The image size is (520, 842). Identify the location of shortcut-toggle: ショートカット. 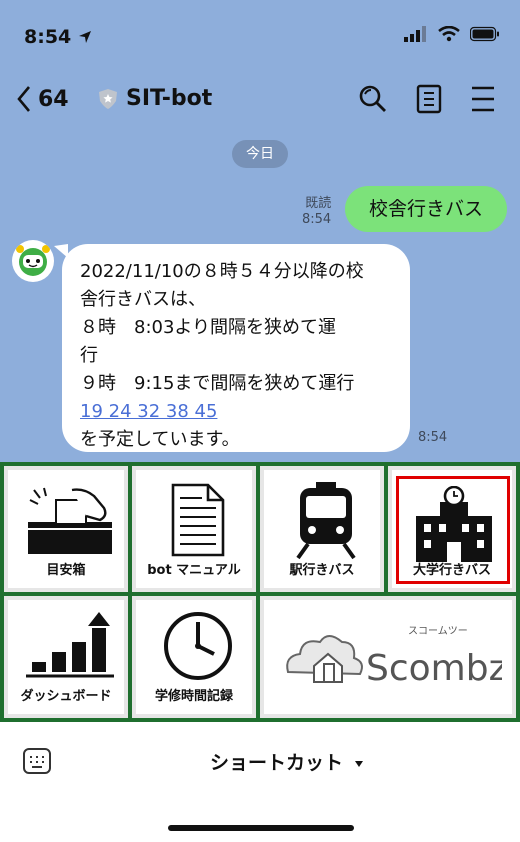
(287, 761).